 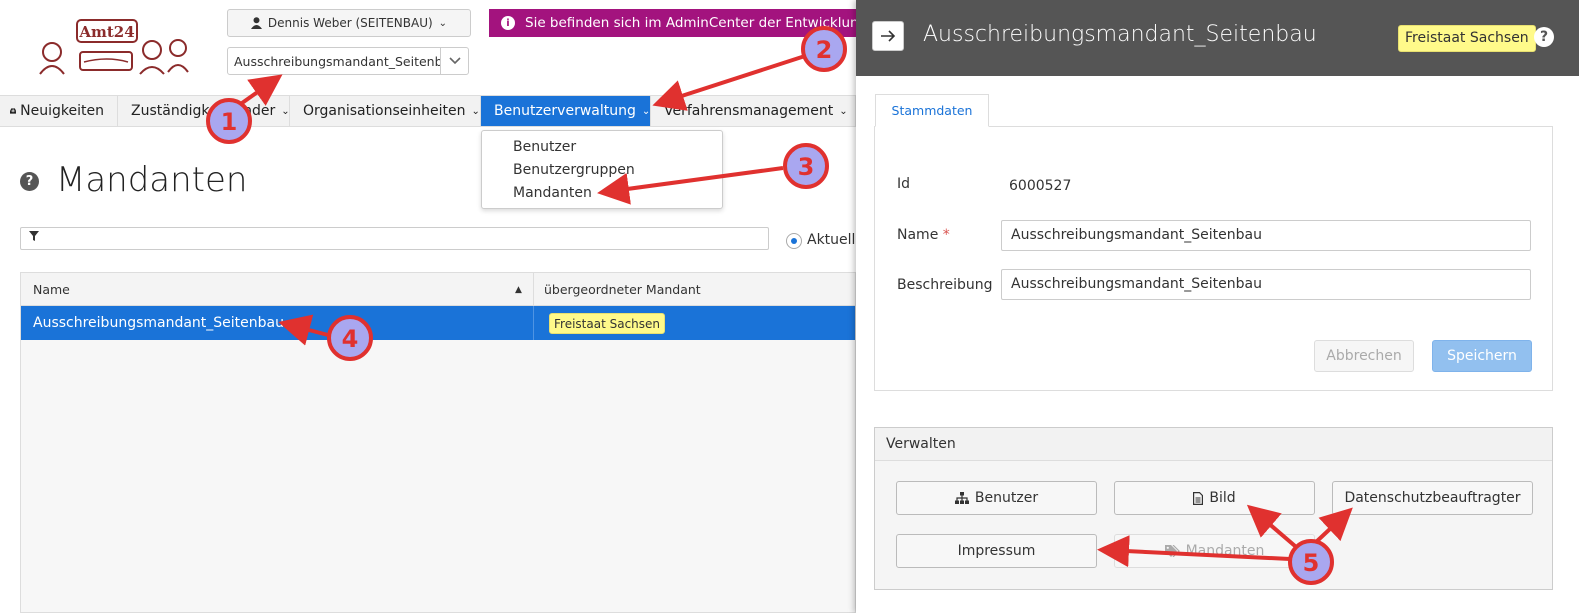 What do you see at coordinates (1213, 444) in the screenshot?
I see `manage-section-title: Verwalten` at bounding box center [1213, 444].